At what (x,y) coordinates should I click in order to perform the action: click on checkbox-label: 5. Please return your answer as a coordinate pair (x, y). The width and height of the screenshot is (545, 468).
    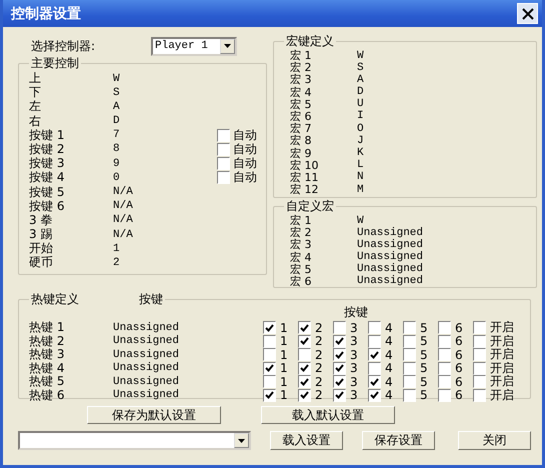
    Looking at the image, I should click on (424, 355).